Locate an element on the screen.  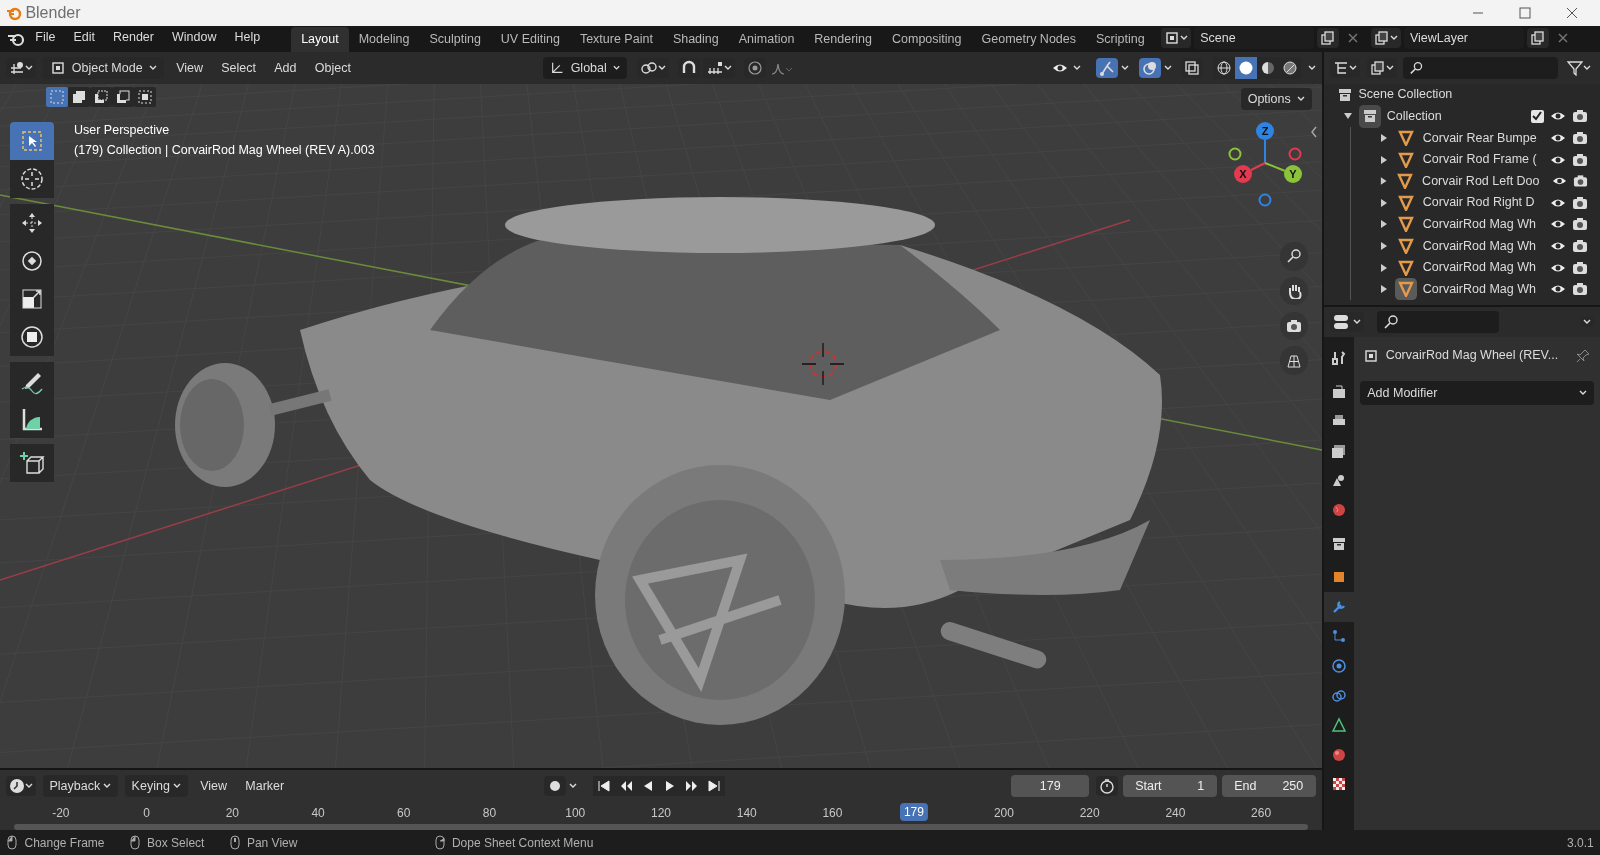
menu-dropdown: Marker is located at coordinates (265, 786).